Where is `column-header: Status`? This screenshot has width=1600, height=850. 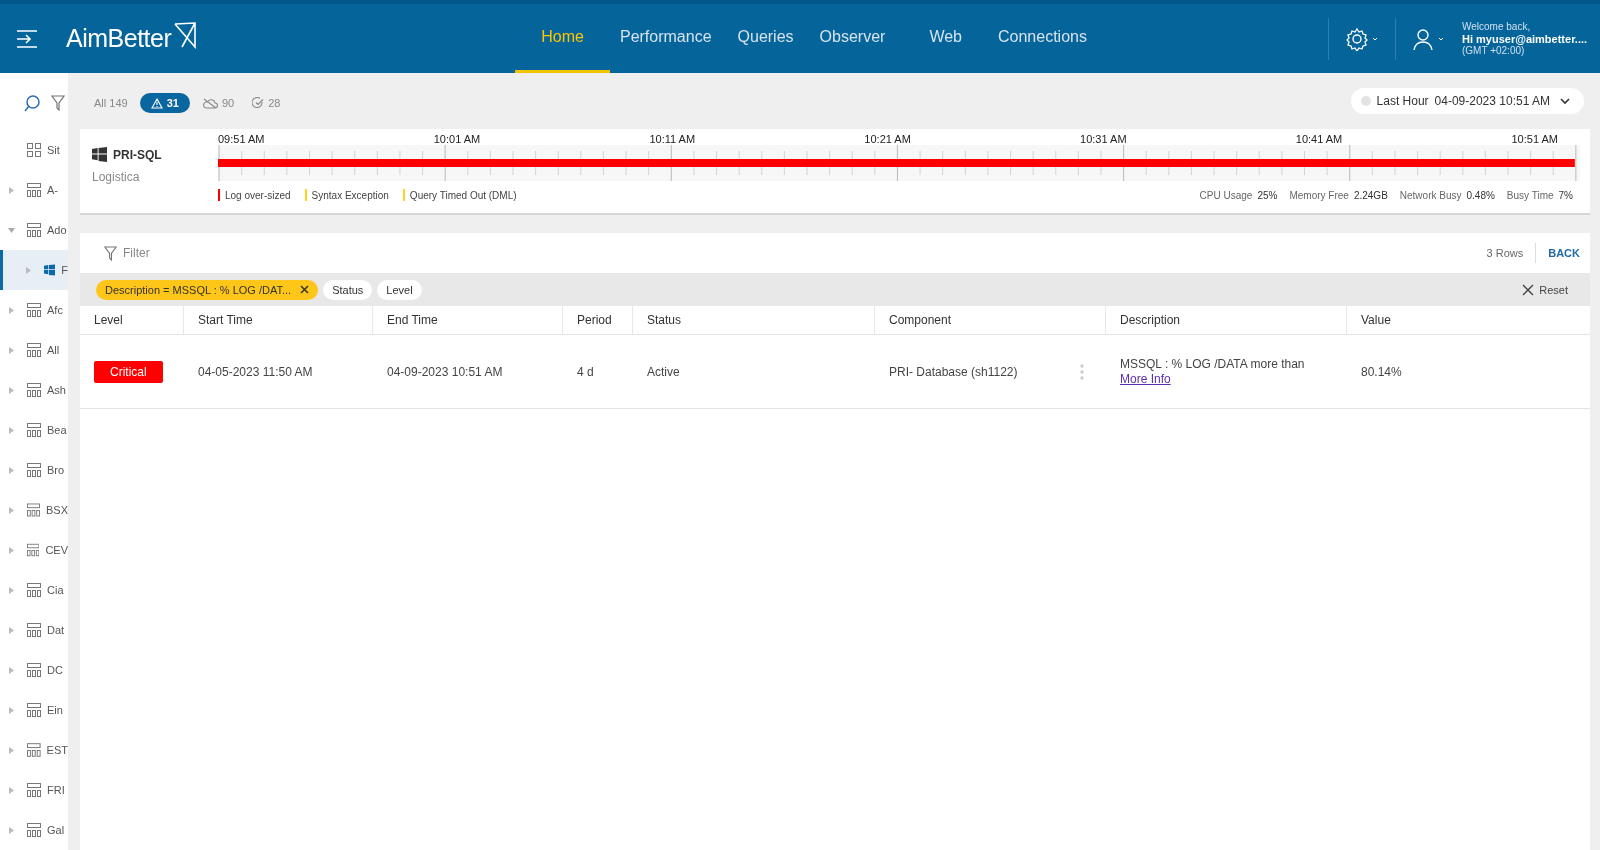
column-header: Status is located at coordinates (754, 320).